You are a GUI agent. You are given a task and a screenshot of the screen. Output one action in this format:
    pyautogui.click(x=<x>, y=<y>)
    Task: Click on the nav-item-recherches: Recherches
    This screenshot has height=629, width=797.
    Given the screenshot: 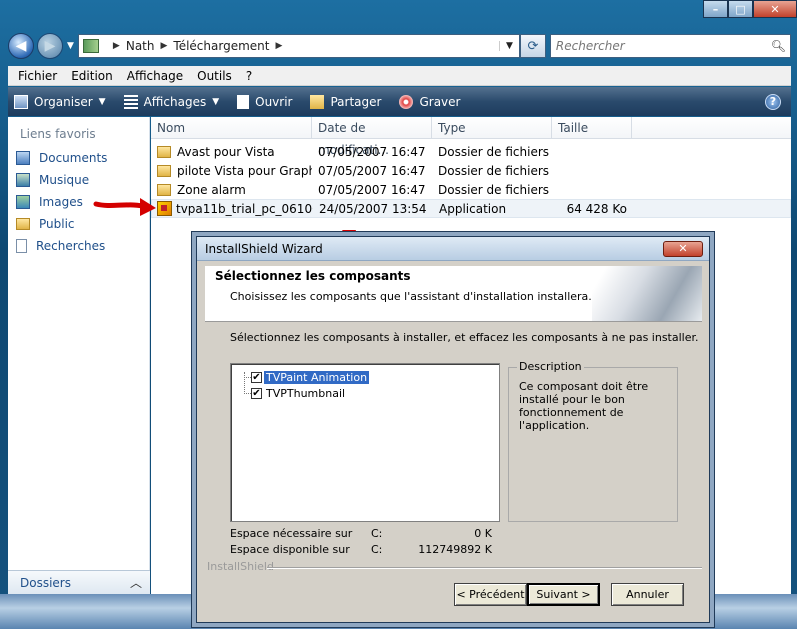 What is the action you would take?
    pyautogui.click(x=82, y=246)
    